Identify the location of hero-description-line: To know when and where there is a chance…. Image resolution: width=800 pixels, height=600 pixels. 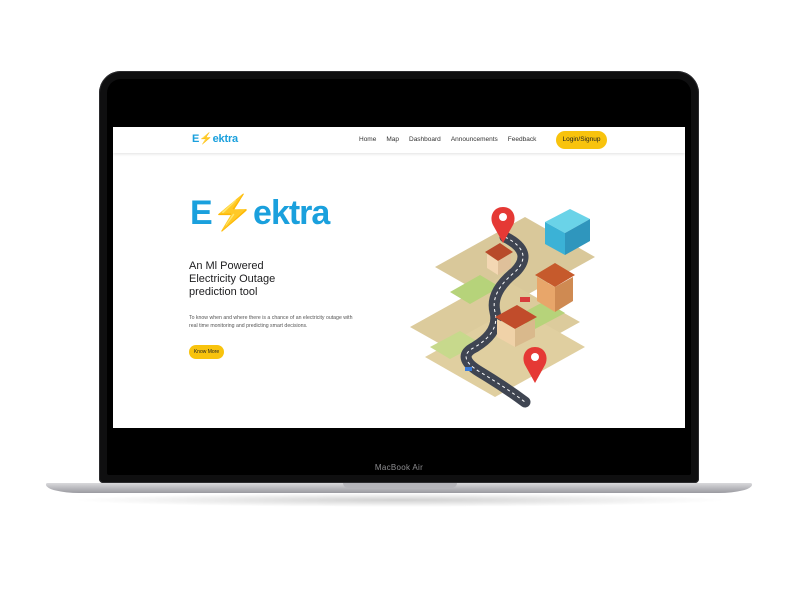
(271, 318).